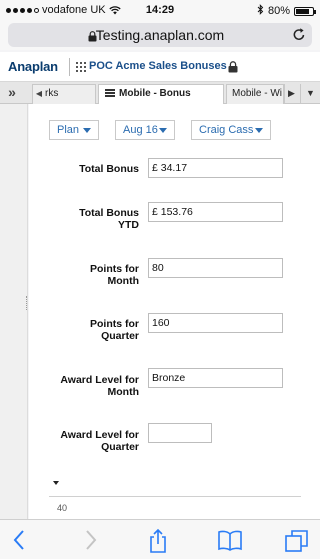  I want to click on tab-label: rks, so click(52, 93).